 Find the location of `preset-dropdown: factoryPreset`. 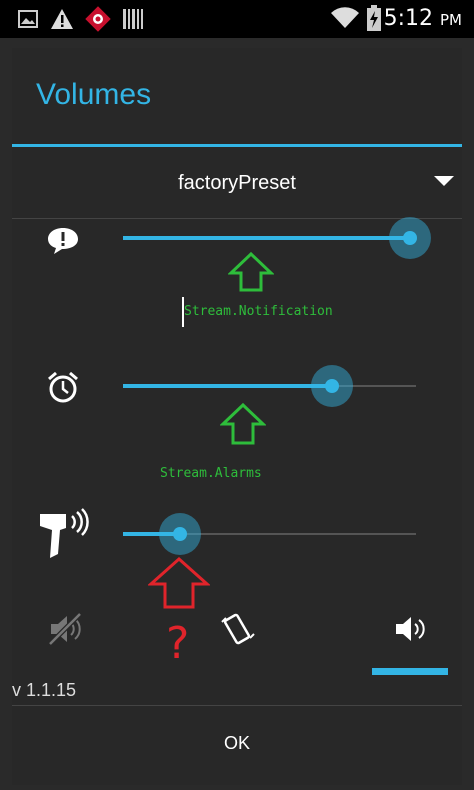

preset-dropdown: factoryPreset is located at coordinates (237, 188).